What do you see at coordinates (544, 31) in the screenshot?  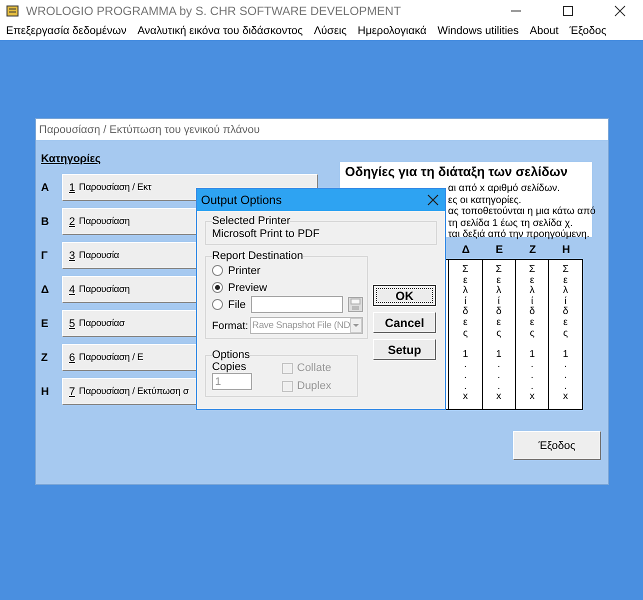 I see `menu-item: About` at bounding box center [544, 31].